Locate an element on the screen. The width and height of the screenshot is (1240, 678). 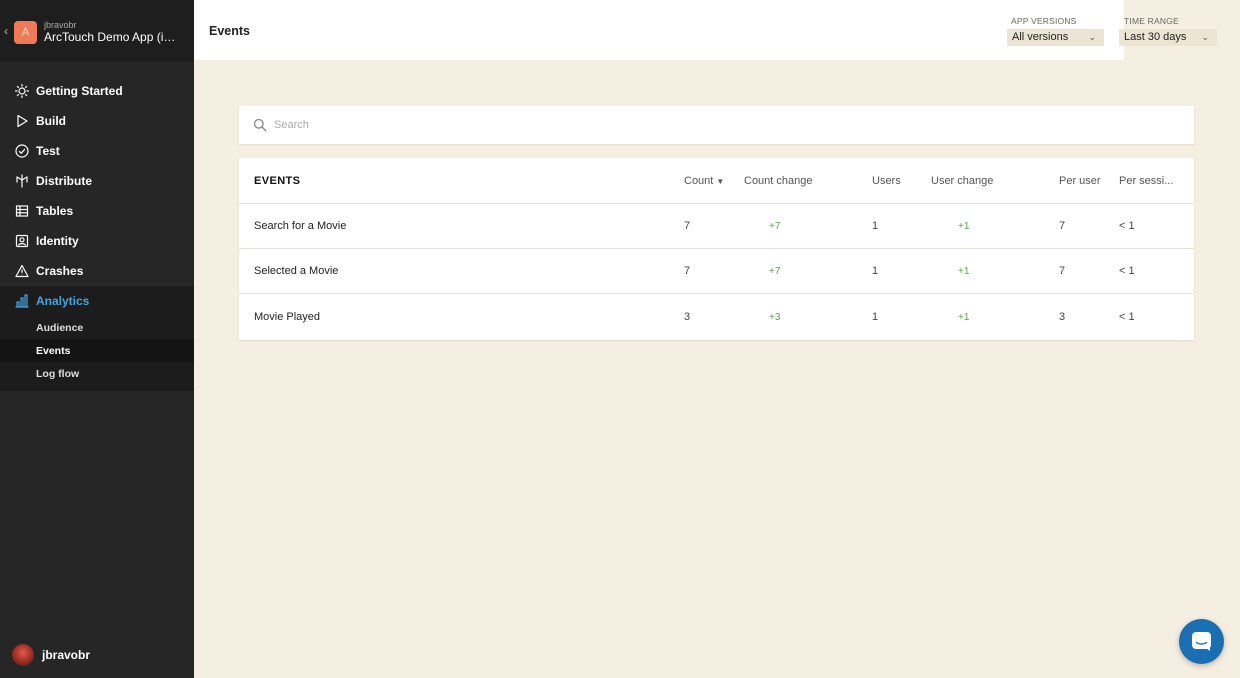
user-name: jbravobr is located at coordinates (66, 655).